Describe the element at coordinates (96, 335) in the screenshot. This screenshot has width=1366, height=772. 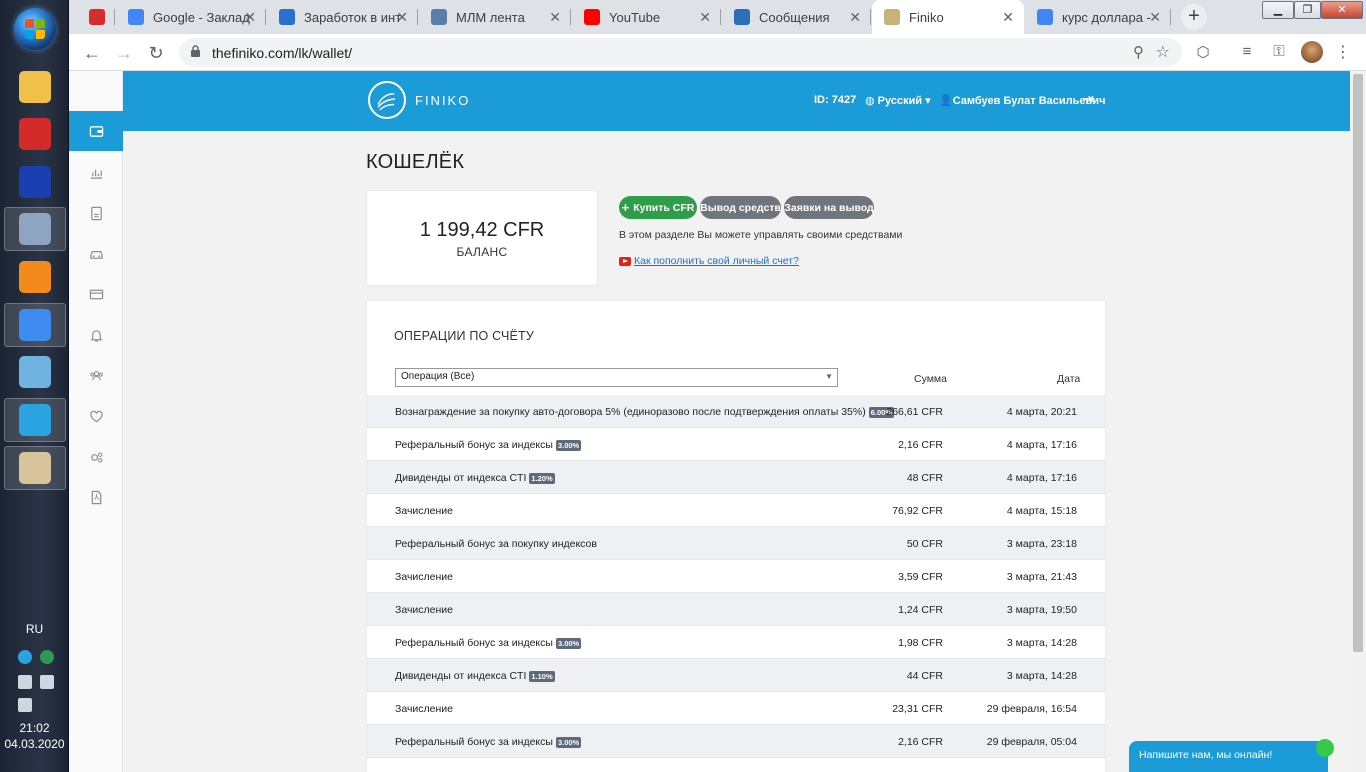
I see `sidebar-item-notifications` at that location.